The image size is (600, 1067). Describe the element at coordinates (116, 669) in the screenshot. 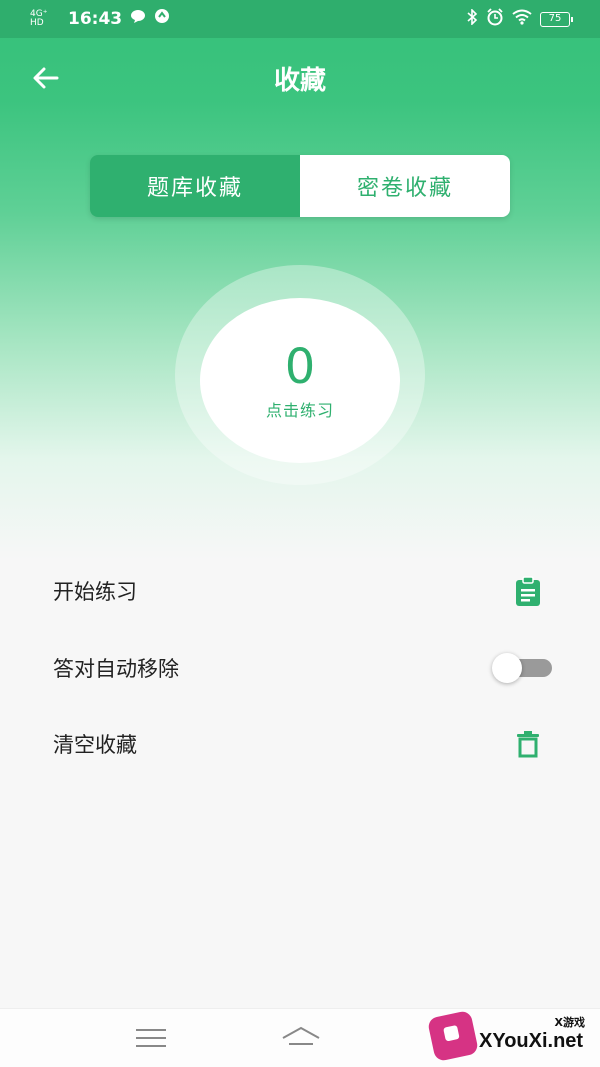

I see `auto-remove-label: 答对自动移除` at that location.